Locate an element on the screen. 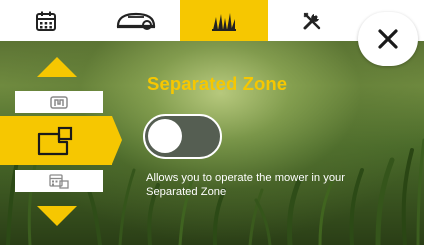 This screenshot has height=245, width=424. schedule-zone-icon is located at coordinates (59, 181).